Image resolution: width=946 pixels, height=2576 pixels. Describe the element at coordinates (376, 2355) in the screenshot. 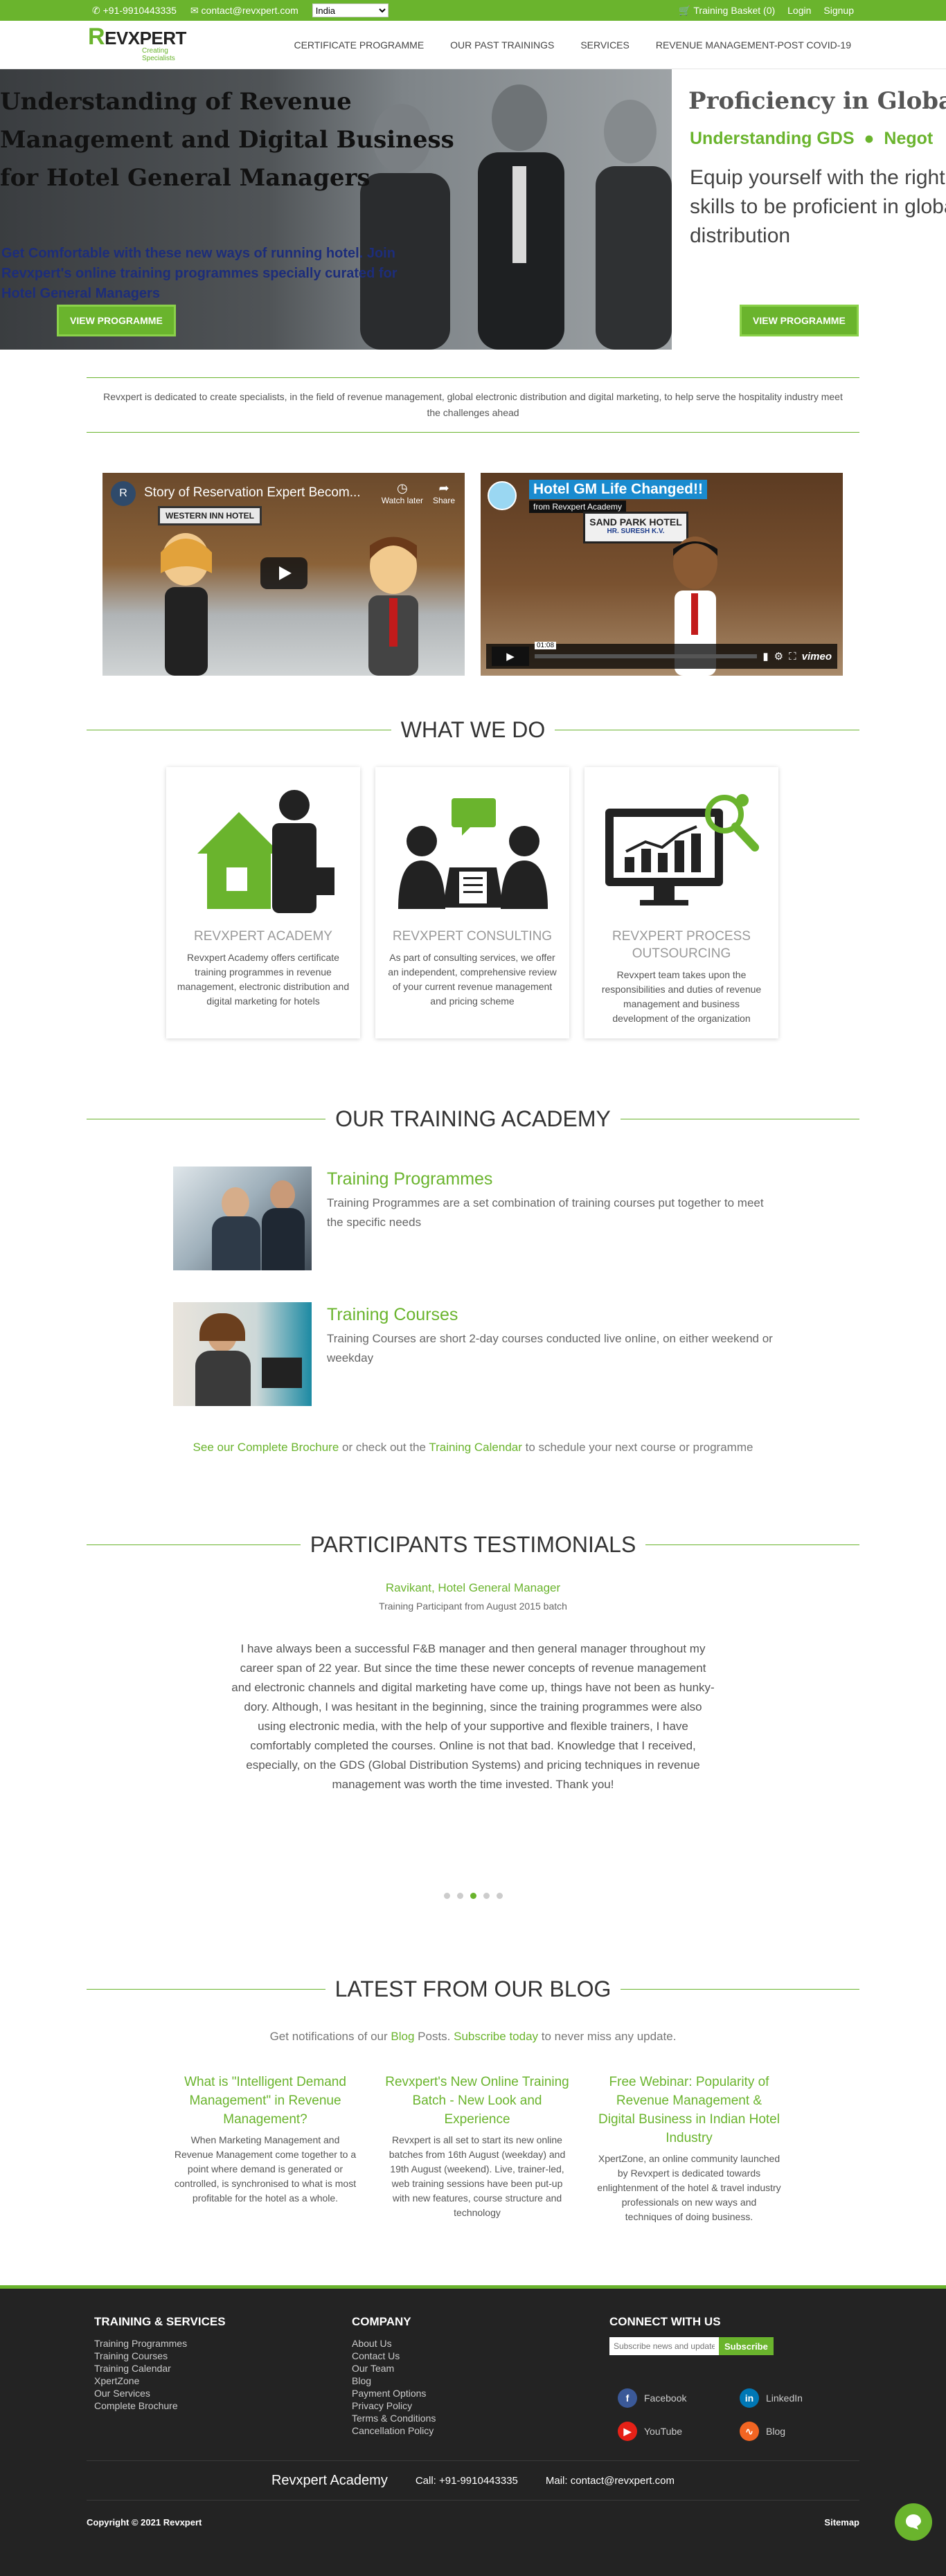

I see `footer-link: Contact Us` at that location.